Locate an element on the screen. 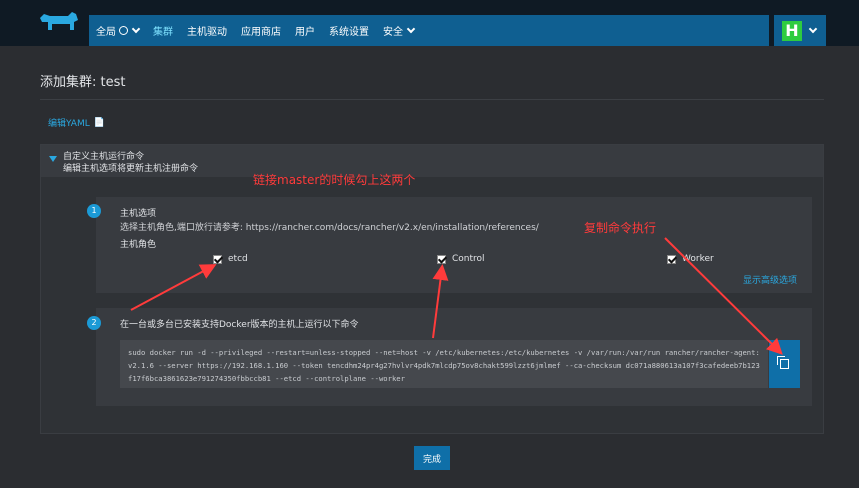 The height and width of the screenshot is (488, 859). annotation-note-master: 链接master的时候勾上这两个 is located at coordinates (334, 180).